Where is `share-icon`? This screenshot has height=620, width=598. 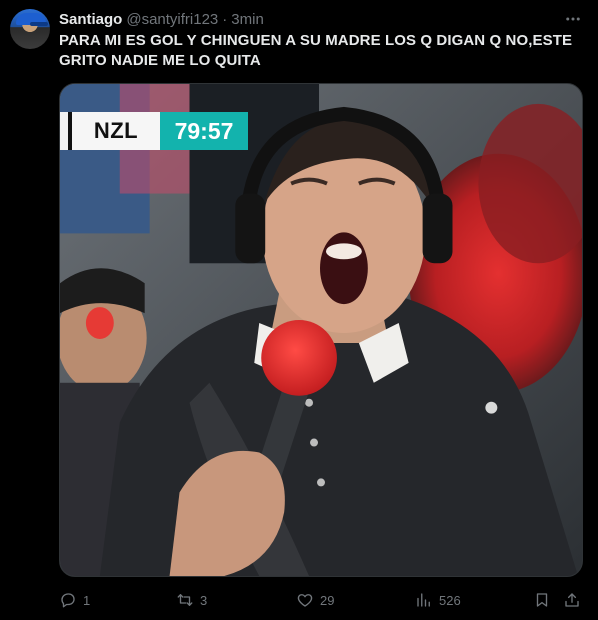 share-icon is located at coordinates (572, 600).